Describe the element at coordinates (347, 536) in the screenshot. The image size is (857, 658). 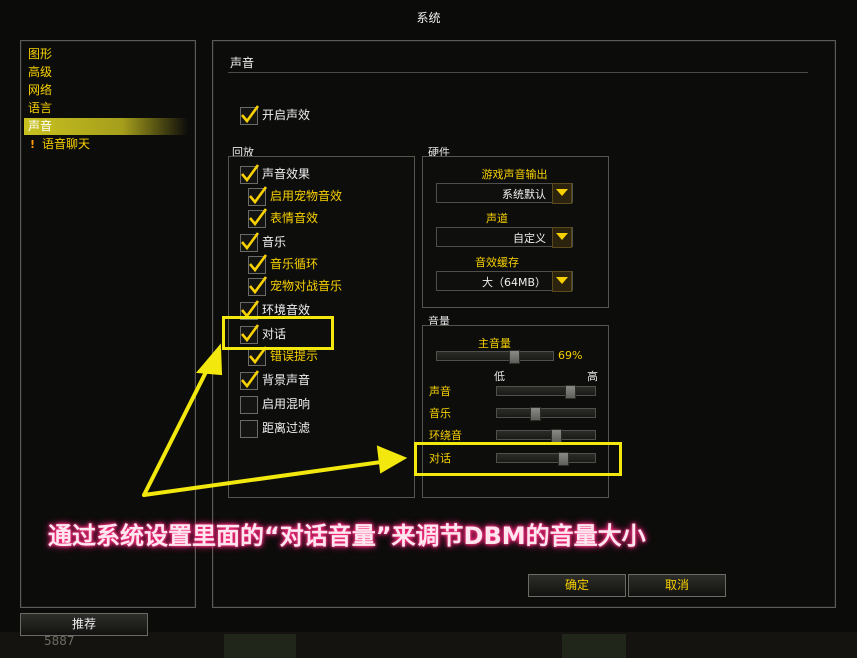
I see `annotation-caption: 通过系统设置里面的“对话音量”来调节DBM的音量大小` at that location.